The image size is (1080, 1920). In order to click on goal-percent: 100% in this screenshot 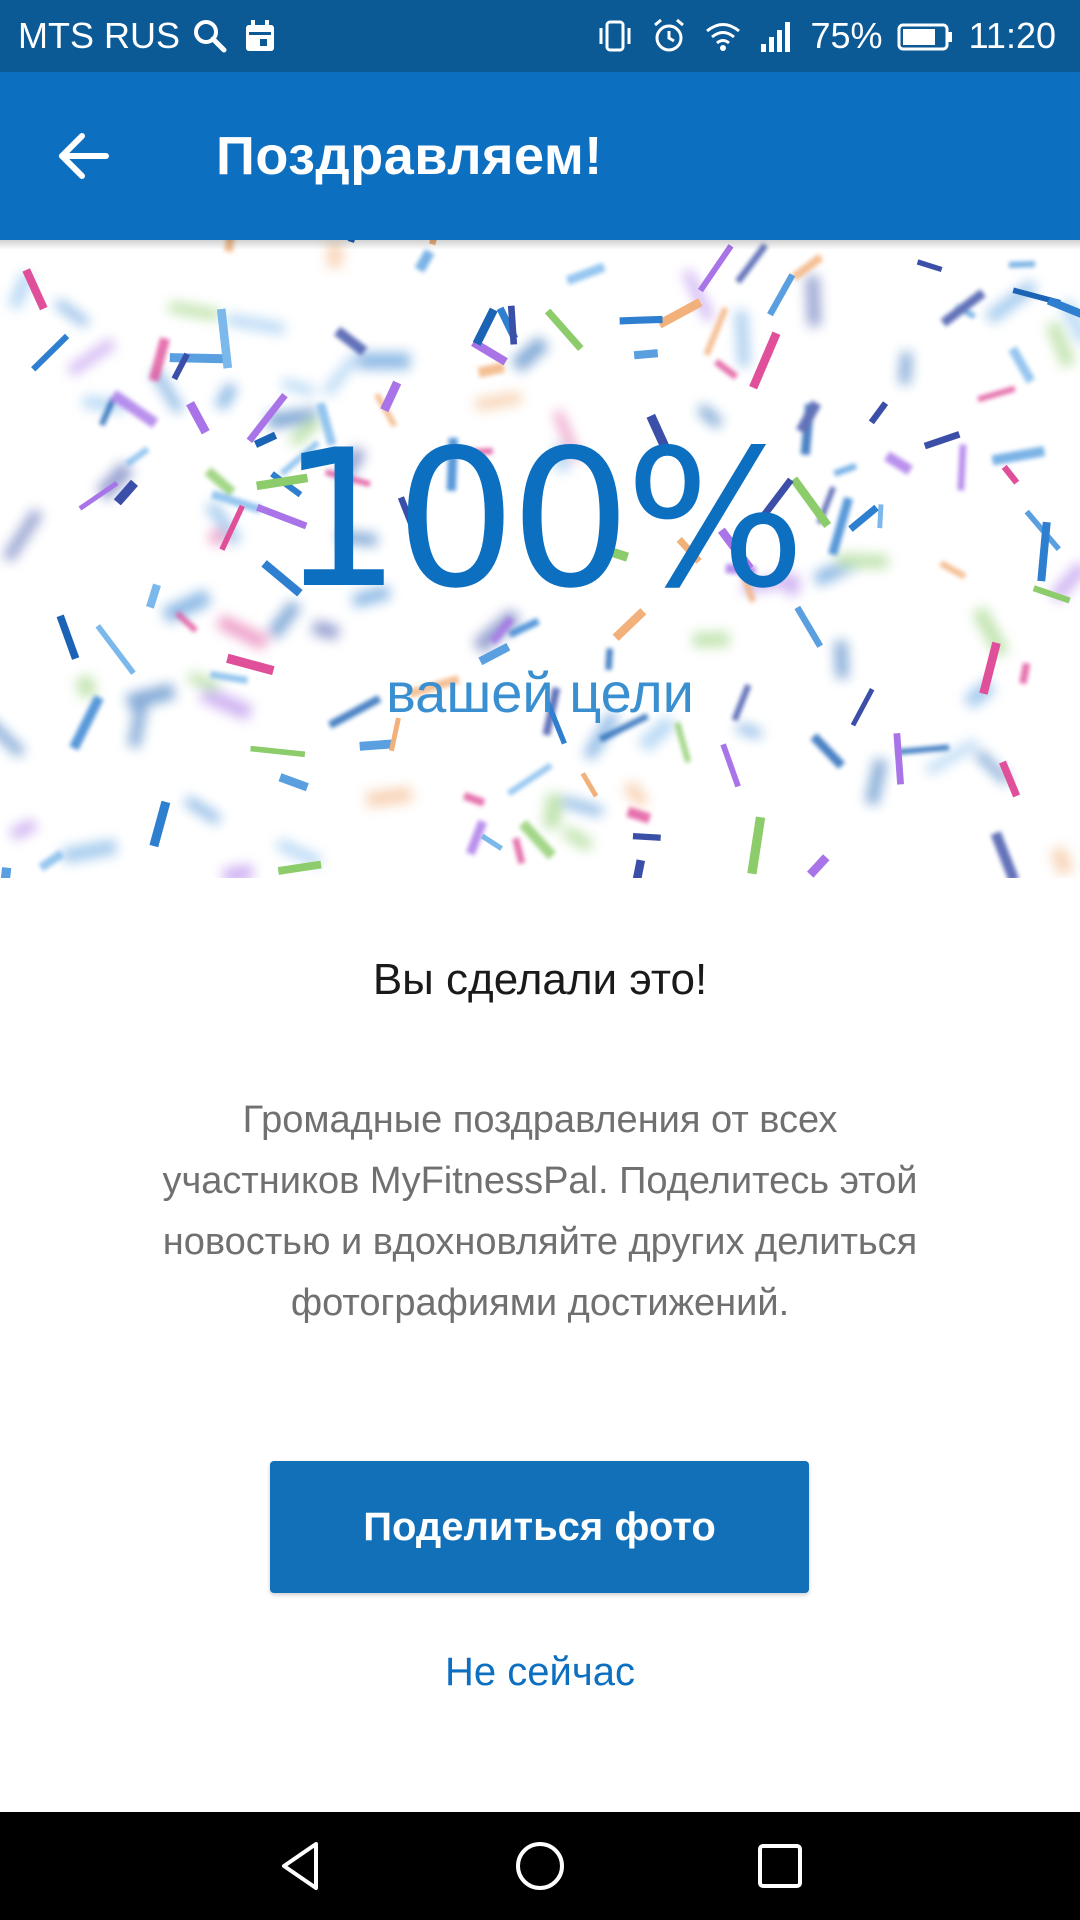, I will do `click(542, 519)`.